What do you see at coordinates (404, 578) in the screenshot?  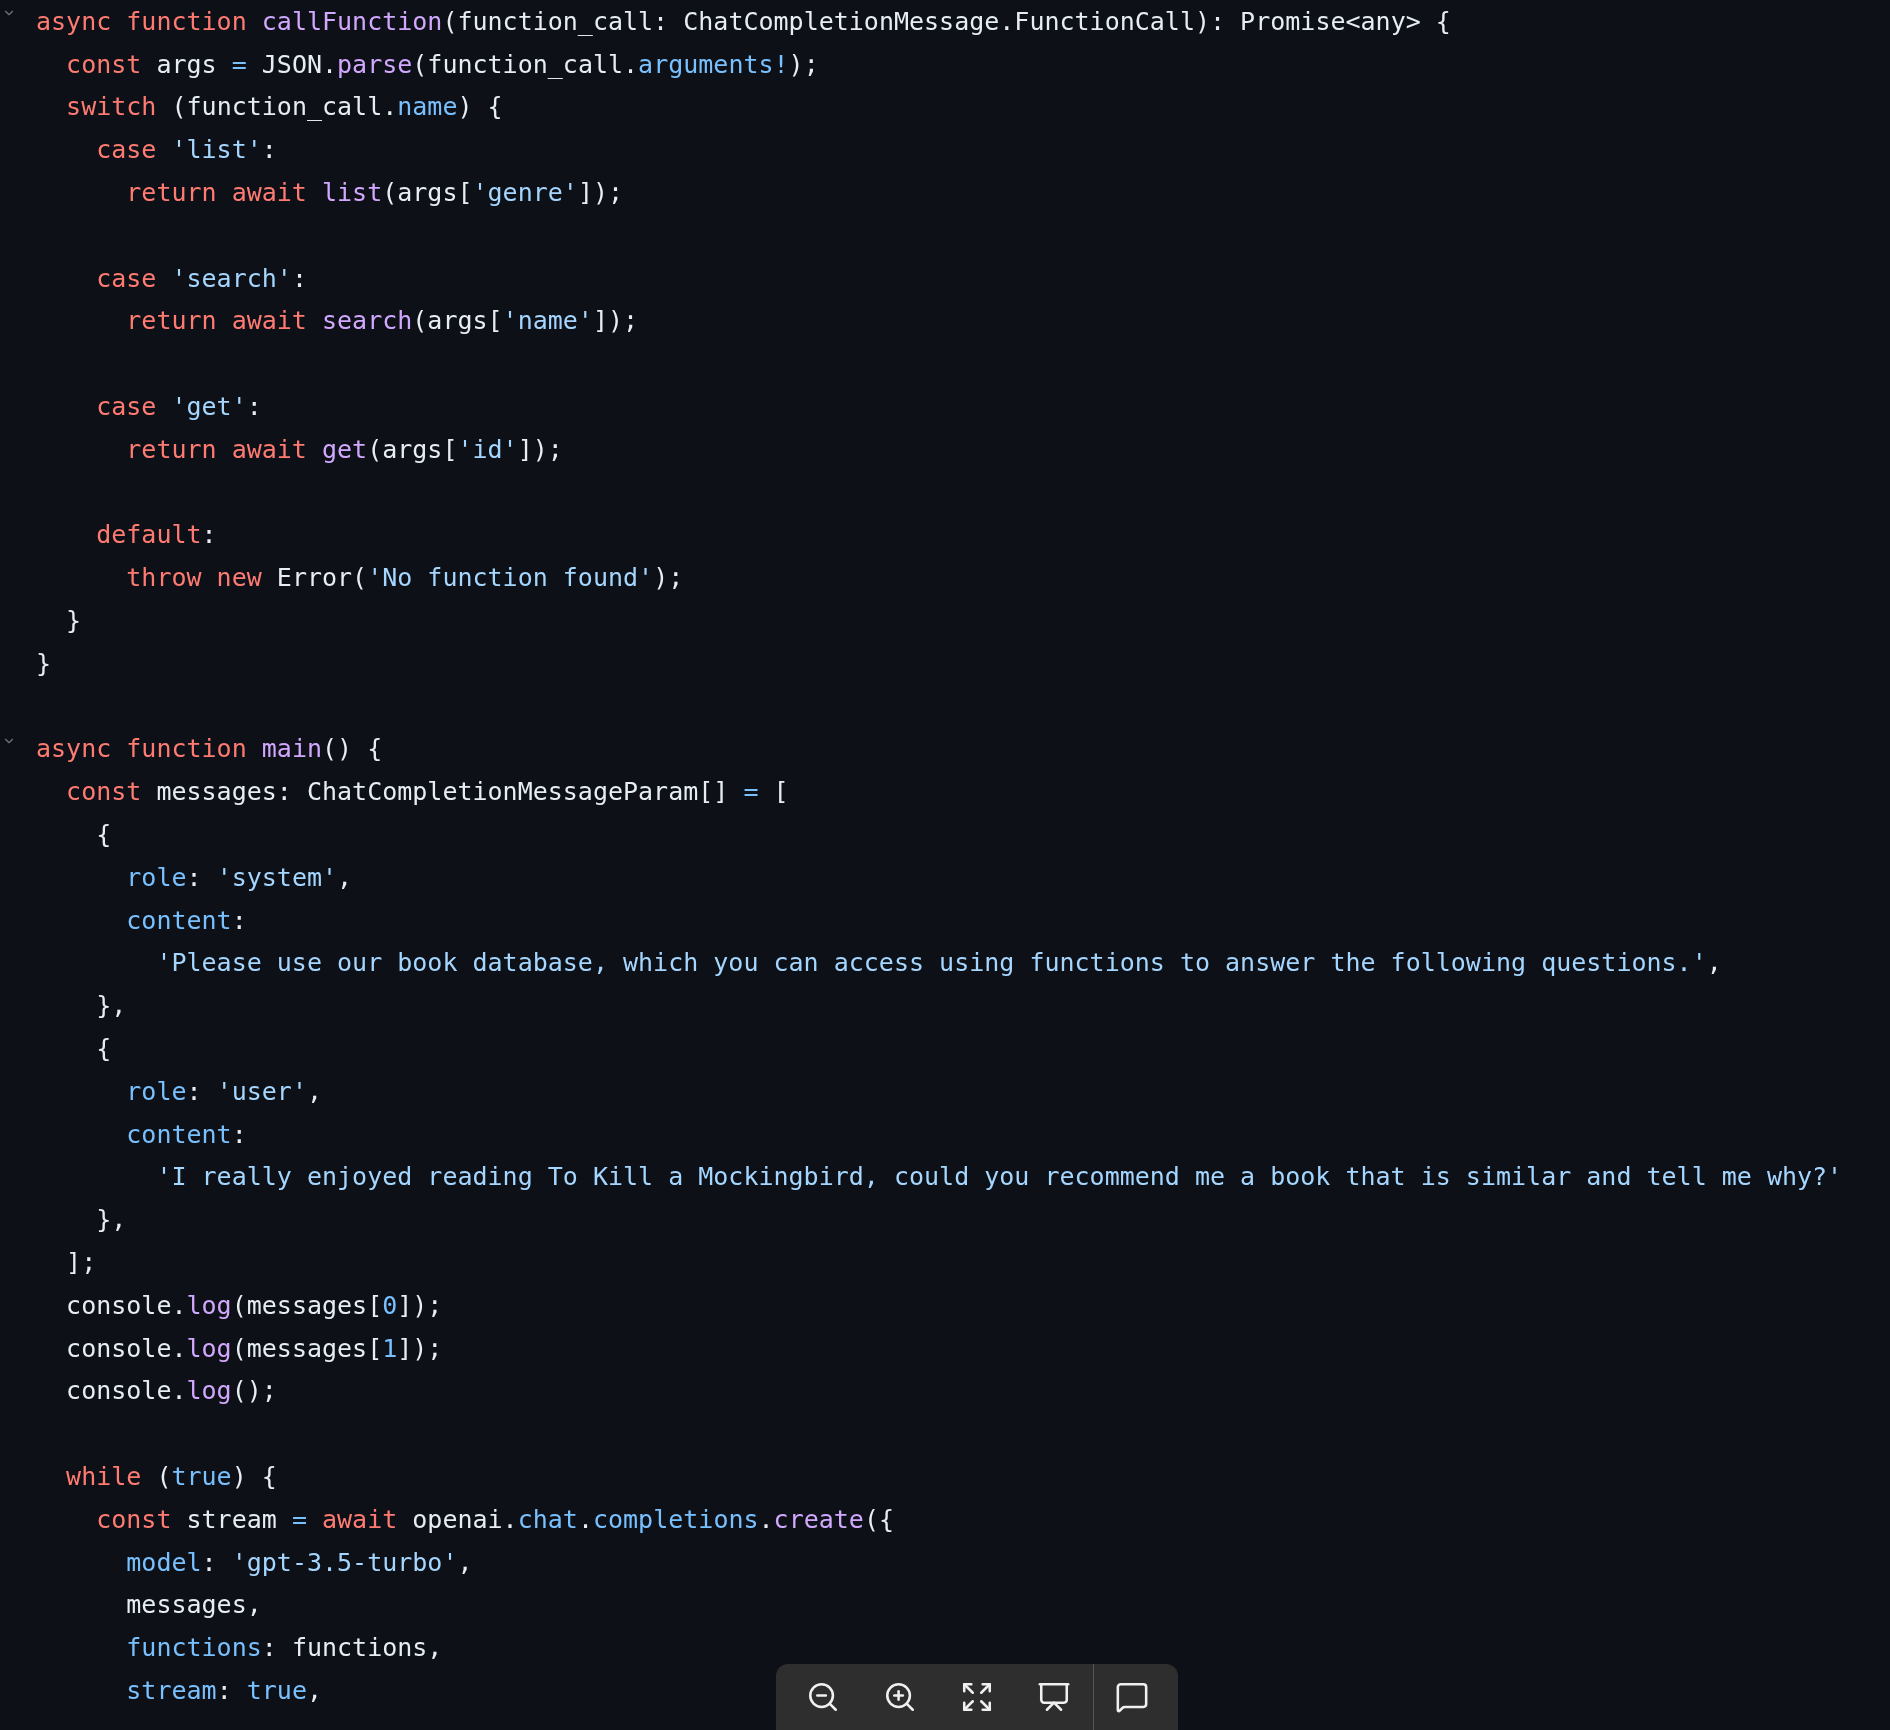 I see `code-line: throw new Error('No function found');` at bounding box center [404, 578].